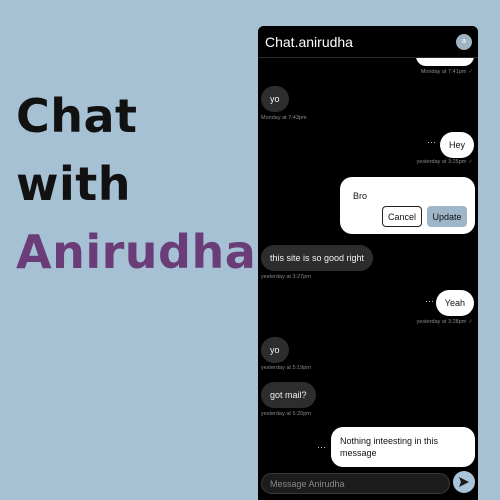 The height and width of the screenshot is (500, 500). I want to click on avatar-icon: a, so click(464, 42).